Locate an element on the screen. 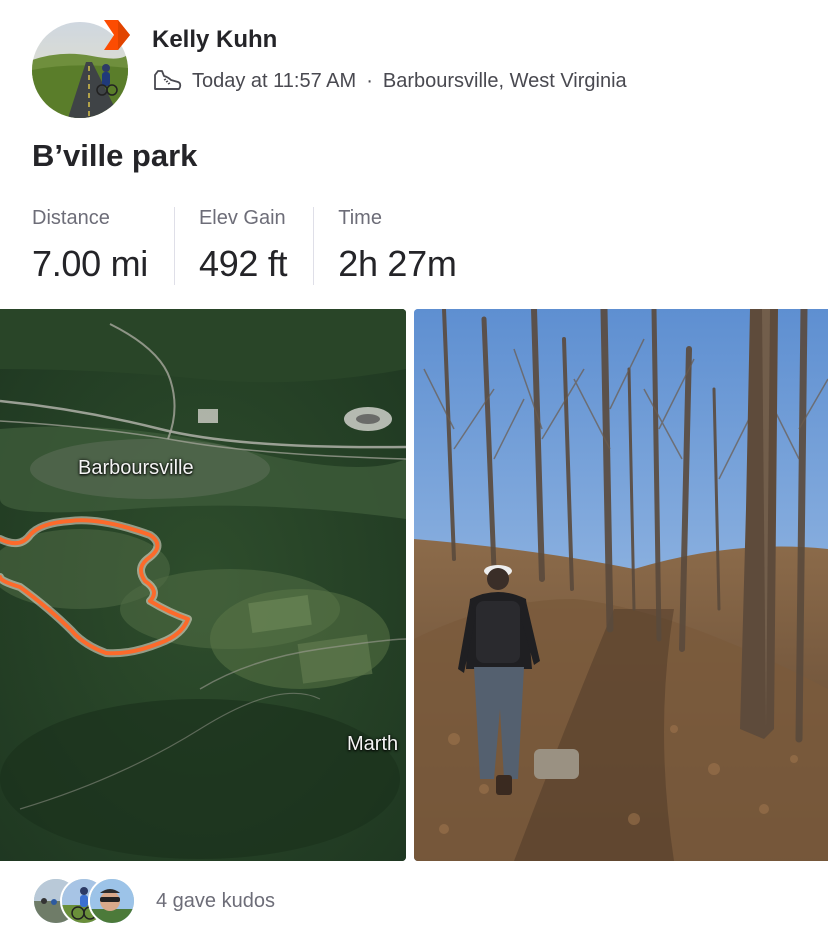 This screenshot has width=828, height=933. kudos-row: 4 gave kudos is located at coordinates (153, 901).